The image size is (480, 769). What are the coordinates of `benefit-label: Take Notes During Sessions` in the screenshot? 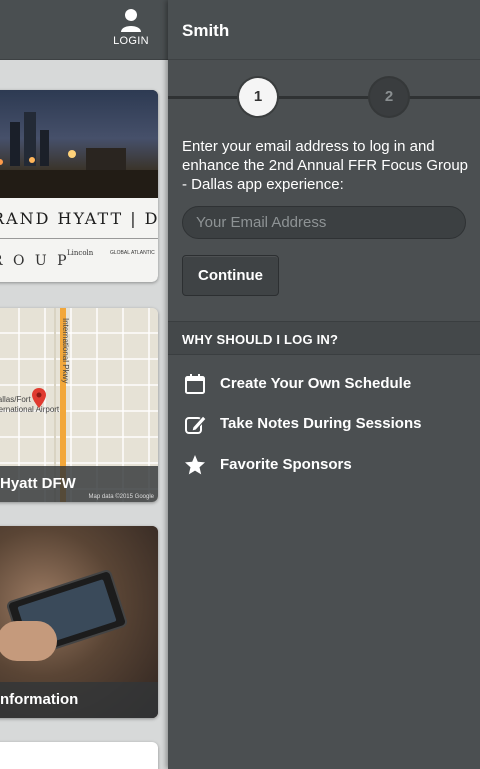 It's located at (321, 423).